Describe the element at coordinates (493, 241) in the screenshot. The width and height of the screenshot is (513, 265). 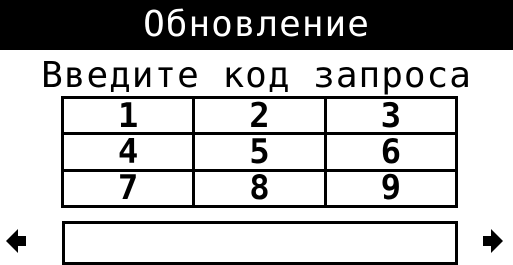
I see `arrow-right-icon` at that location.